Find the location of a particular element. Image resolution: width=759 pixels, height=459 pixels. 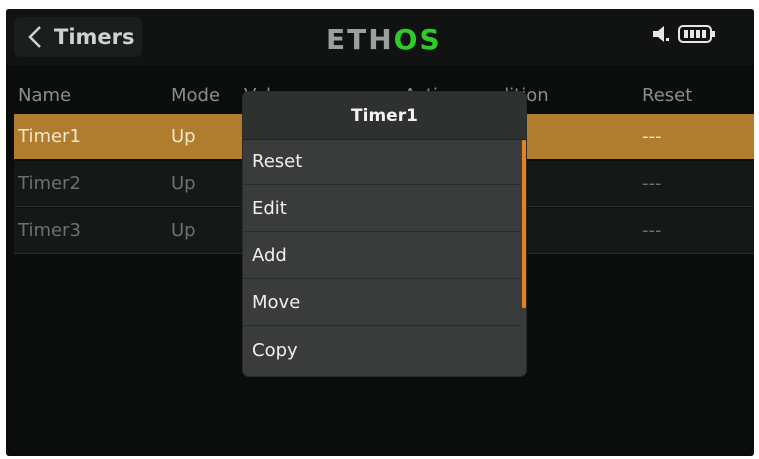

back-chevron-icon is located at coordinates (34, 37).